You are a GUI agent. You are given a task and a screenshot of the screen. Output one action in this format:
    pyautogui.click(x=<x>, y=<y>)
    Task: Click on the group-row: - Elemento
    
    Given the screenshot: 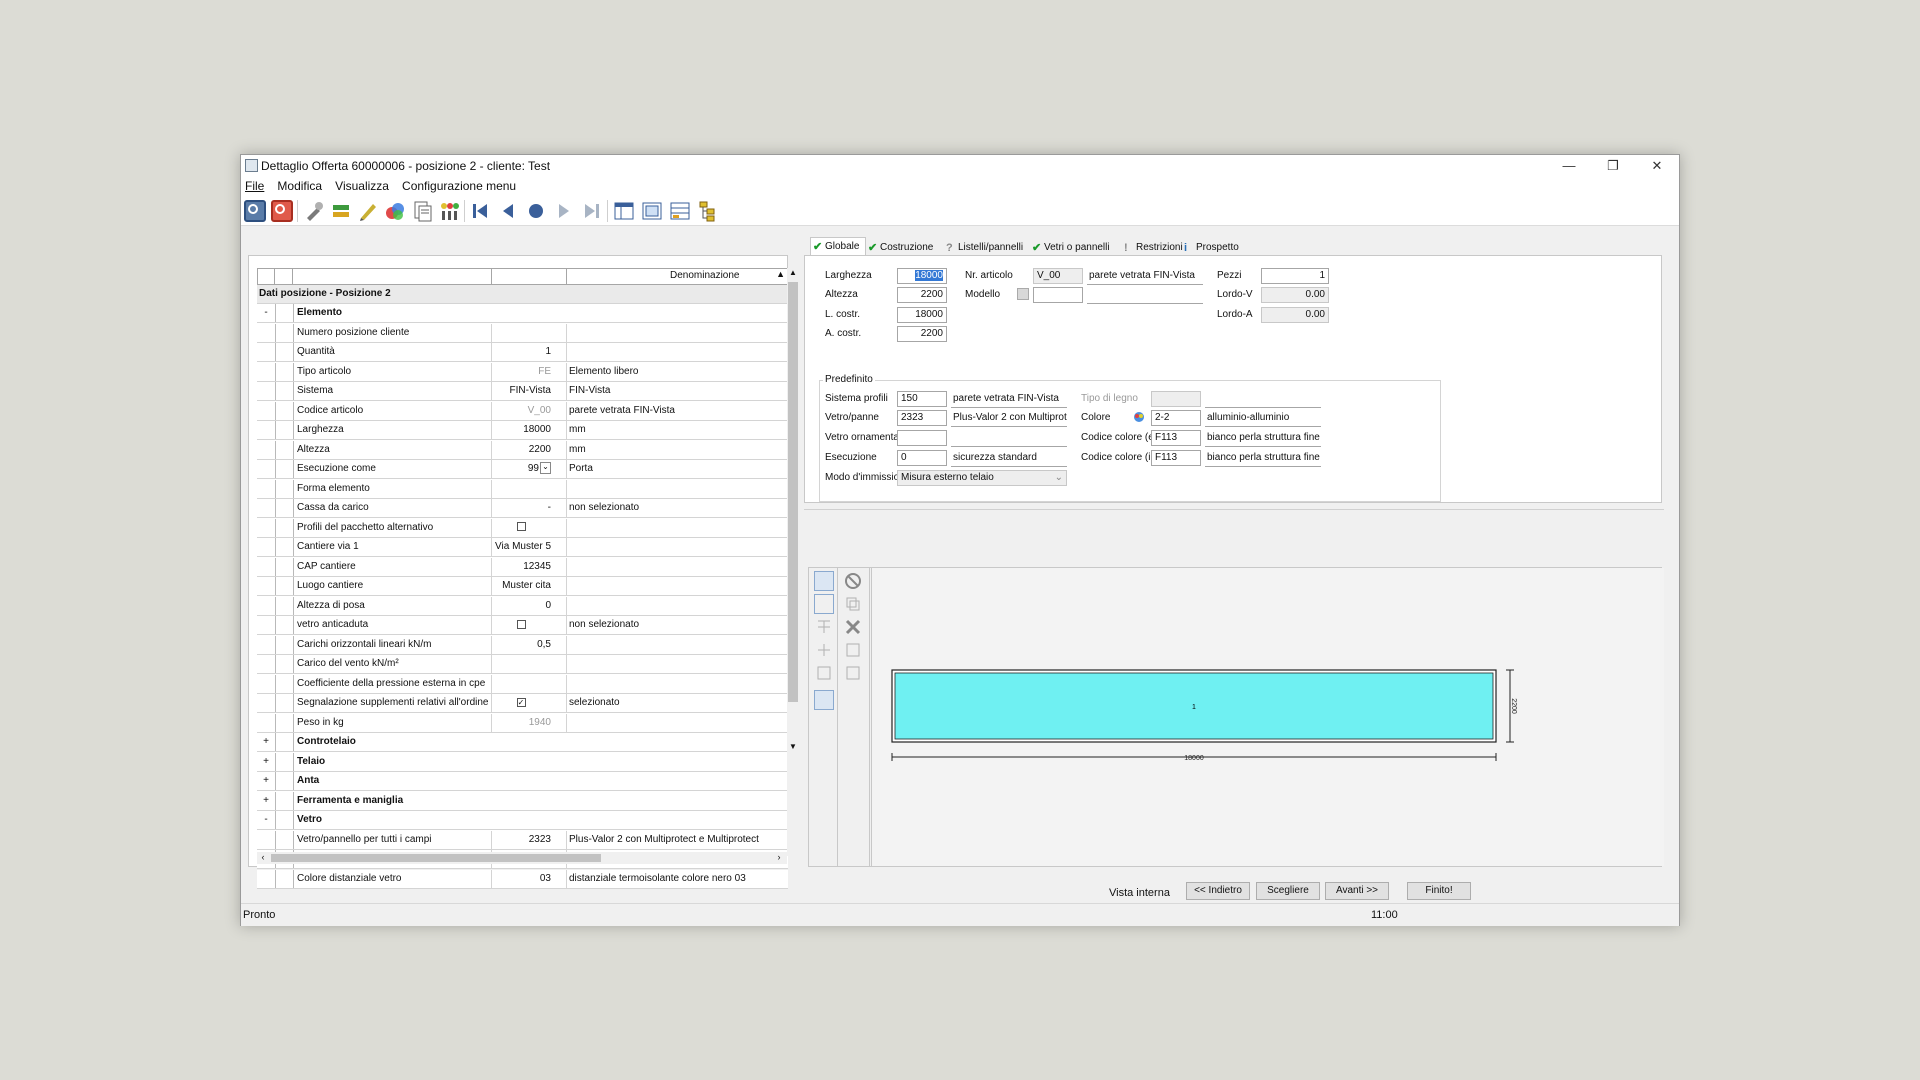 What is the action you would take?
    pyautogui.click(x=522, y=313)
    